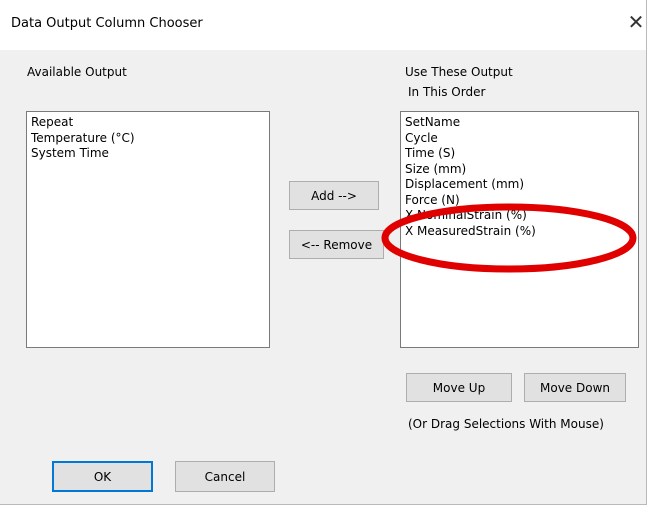  Describe the element at coordinates (519, 185) in the screenshot. I see `list-item: Displacement (mm)` at that location.